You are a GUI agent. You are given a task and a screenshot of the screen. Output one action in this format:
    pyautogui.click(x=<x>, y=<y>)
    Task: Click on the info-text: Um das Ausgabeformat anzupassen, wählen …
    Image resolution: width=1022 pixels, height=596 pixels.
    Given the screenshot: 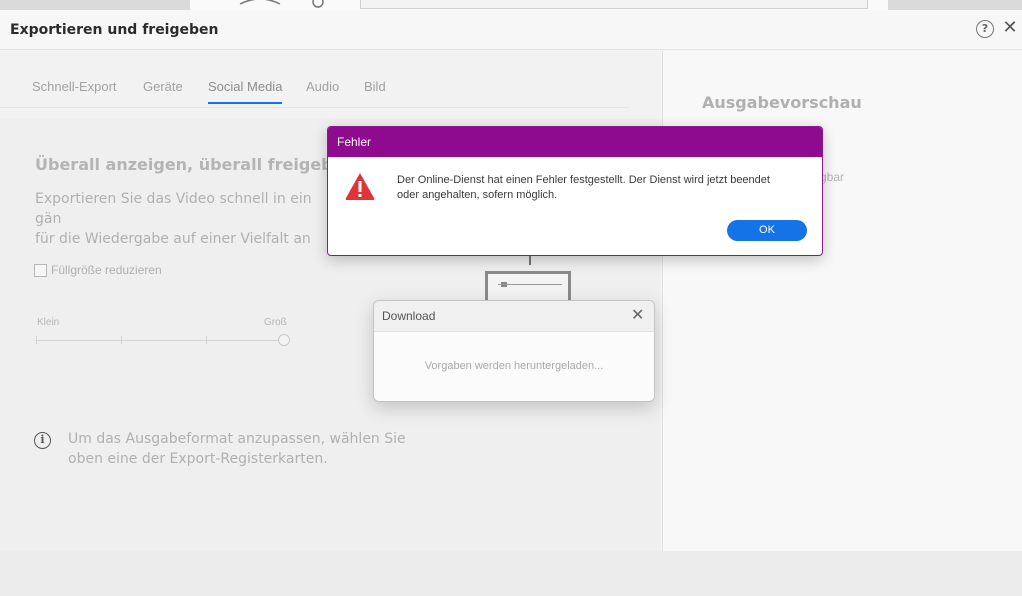 What is the action you would take?
    pyautogui.click(x=237, y=449)
    